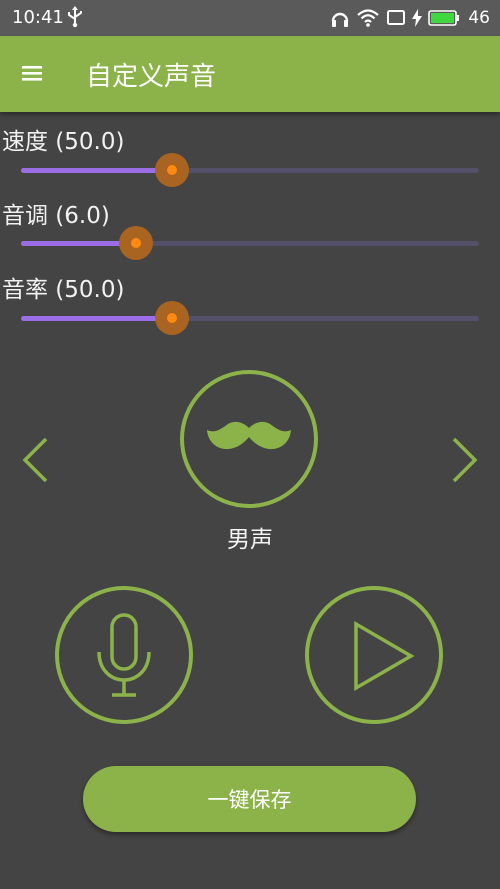  Describe the element at coordinates (250, 170) in the screenshot. I see `speed-slider` at that location.